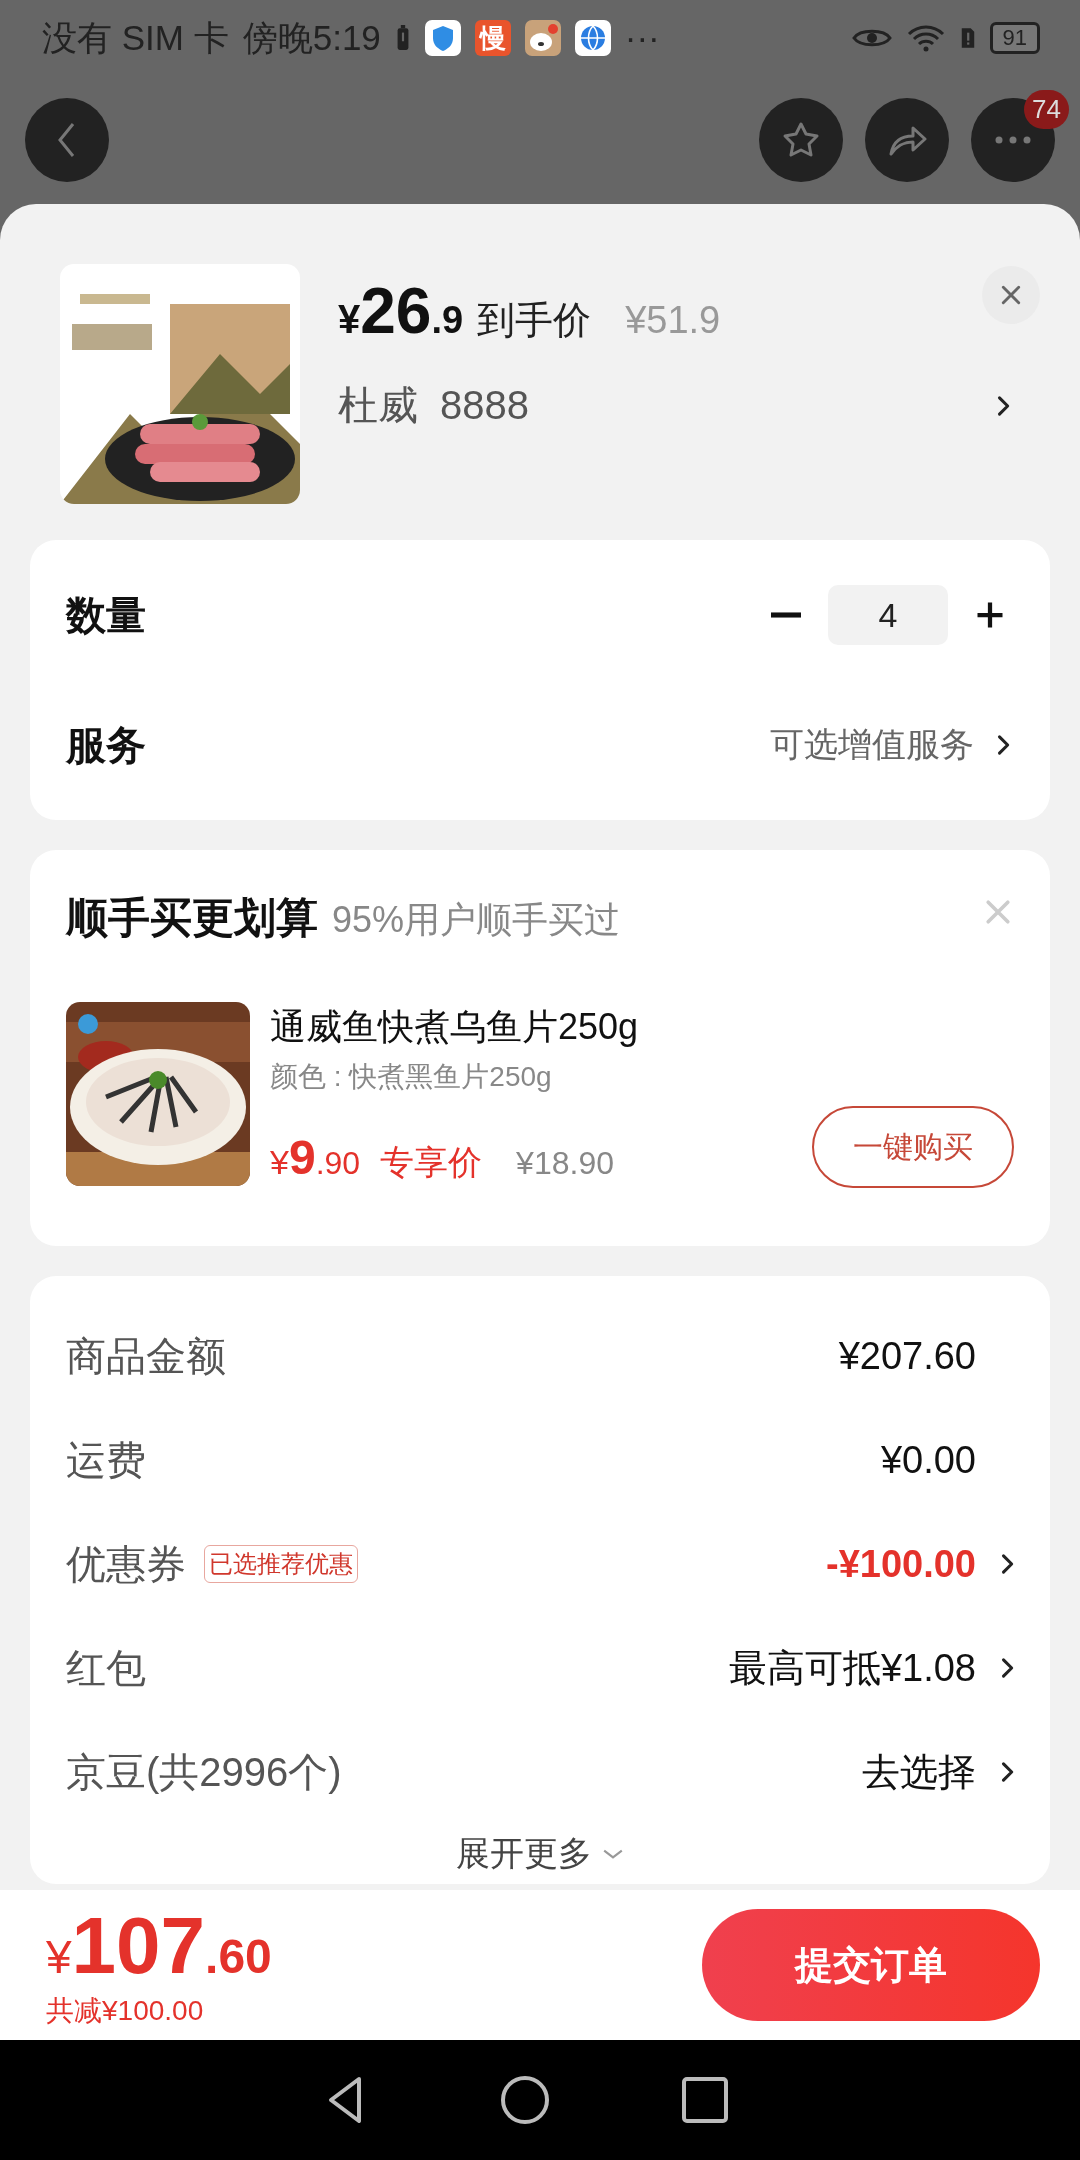 Image resolution: width=1080 pixels, height=2160 pixels. Describe the element at coordinates (925, 38) in the screenshot. I see `wifi-icon` at that location.